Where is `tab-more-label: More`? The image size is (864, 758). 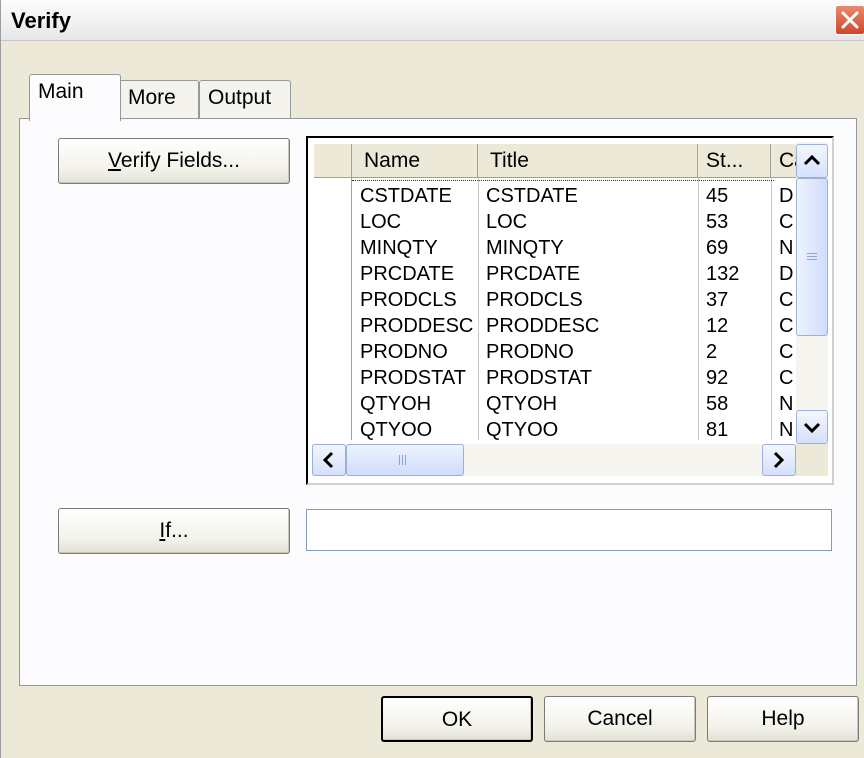
tab-more-label: More is located at coordinates (152, 97).